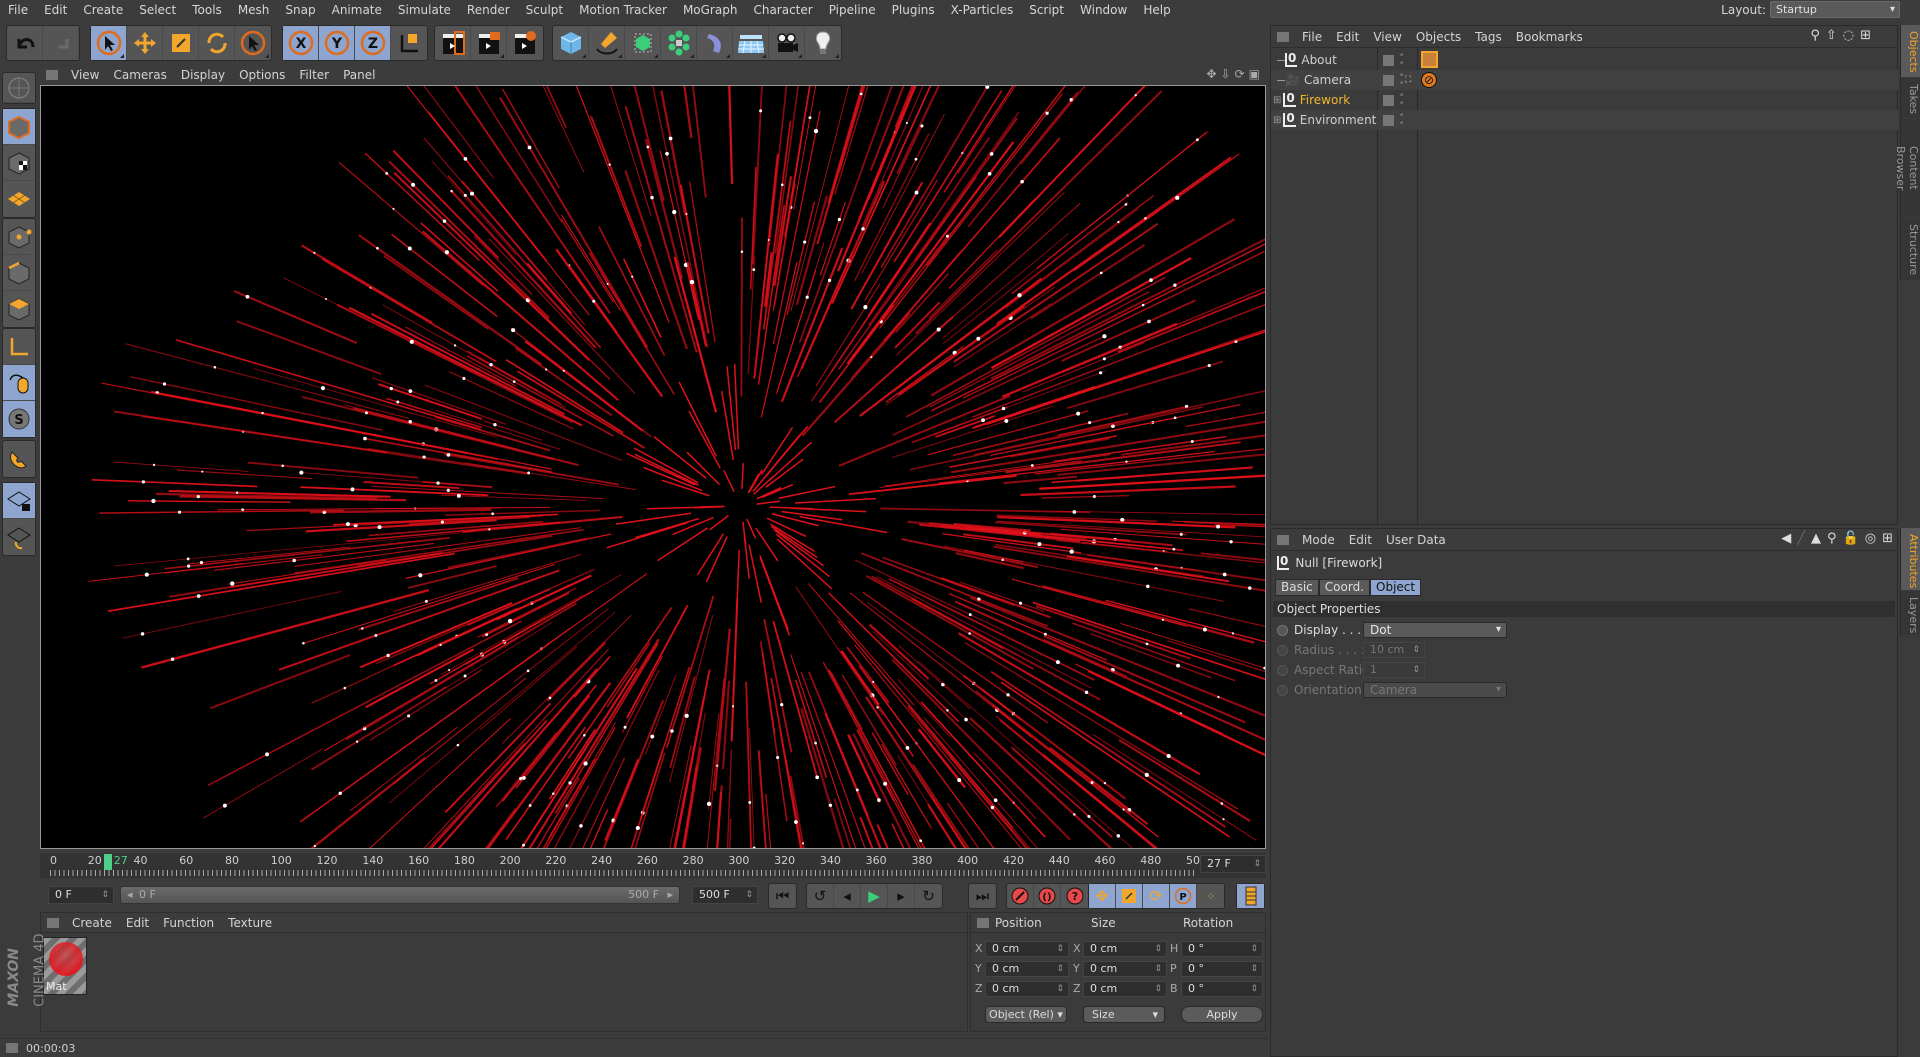 This screenshot has width=1920, height=1057. I want to click on annotation-tag-icon, so click(1429, 59).